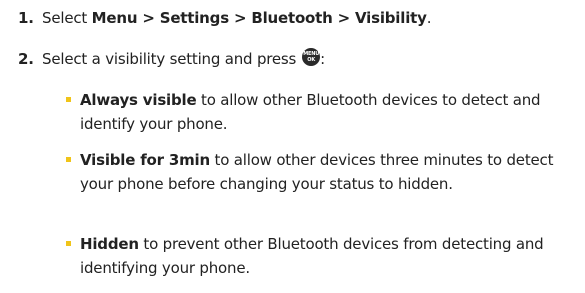 The width and height of the screenshot is (585, 293). Describe the element at coordinates (311, 60) in the screenshot. I see `key-label-ok: OK` at that location.